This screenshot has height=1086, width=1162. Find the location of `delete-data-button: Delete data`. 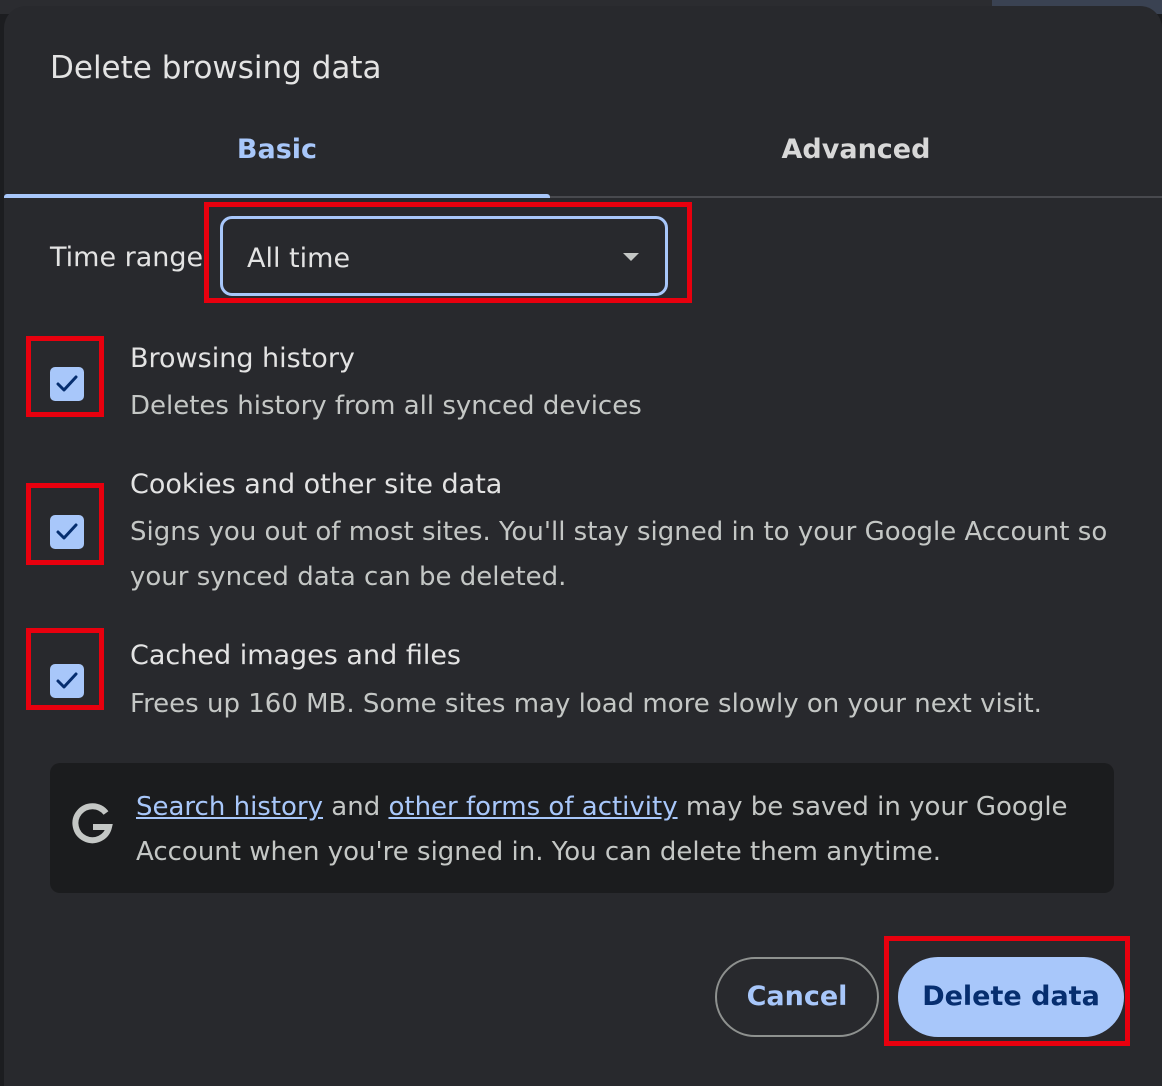

delete-data-button: Delete data is located at coordinates (1011, 997).